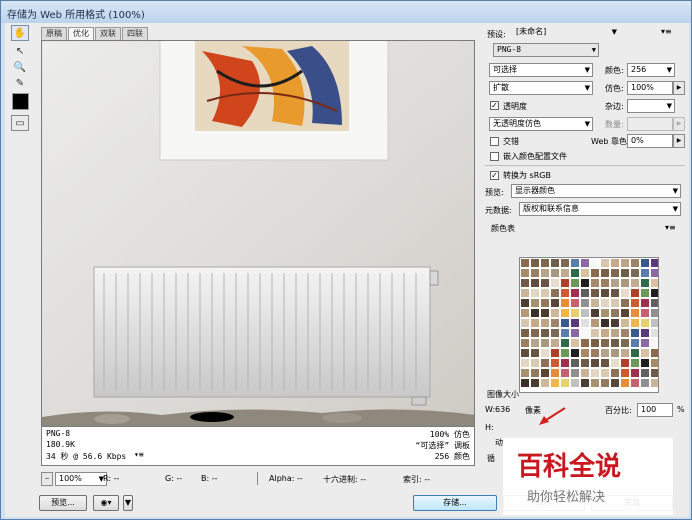 Image resolution: width=692 pixels, height=520 pixels. Describe the element at coordinates (651, 70) in the screenshot. I see `colors-select: 256 ▼` at that location.